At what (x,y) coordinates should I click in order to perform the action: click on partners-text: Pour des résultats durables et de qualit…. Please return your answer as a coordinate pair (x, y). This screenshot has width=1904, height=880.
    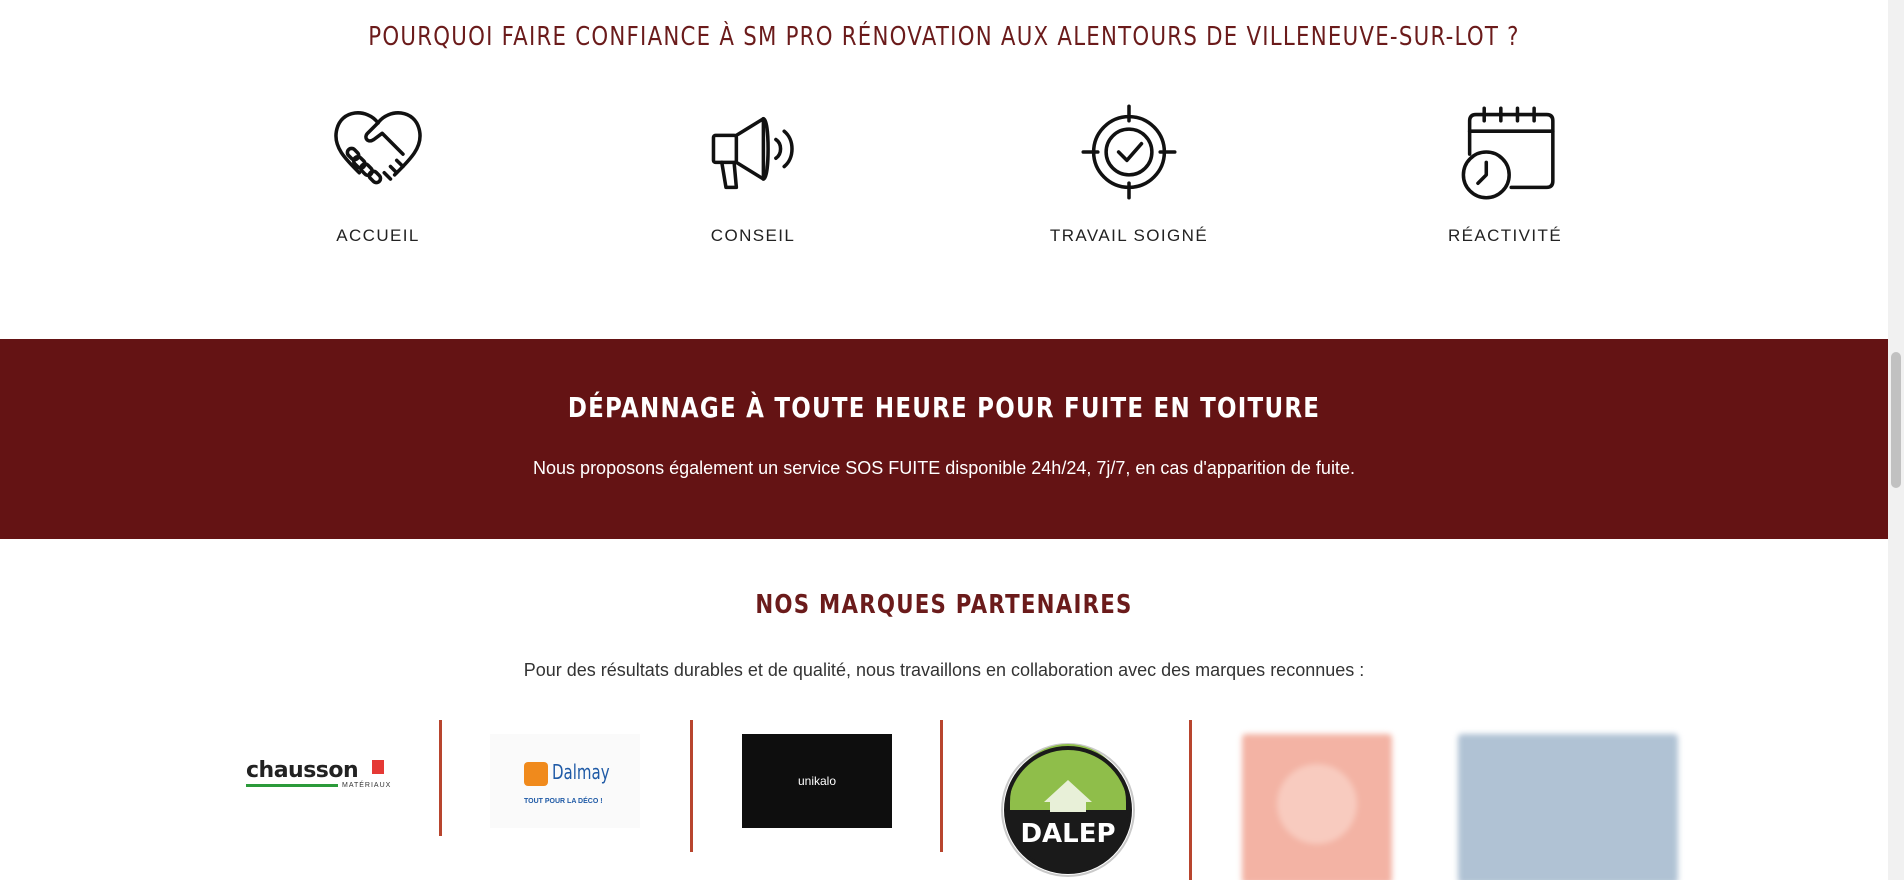
    Looking at the image, I should click on (944, 670).